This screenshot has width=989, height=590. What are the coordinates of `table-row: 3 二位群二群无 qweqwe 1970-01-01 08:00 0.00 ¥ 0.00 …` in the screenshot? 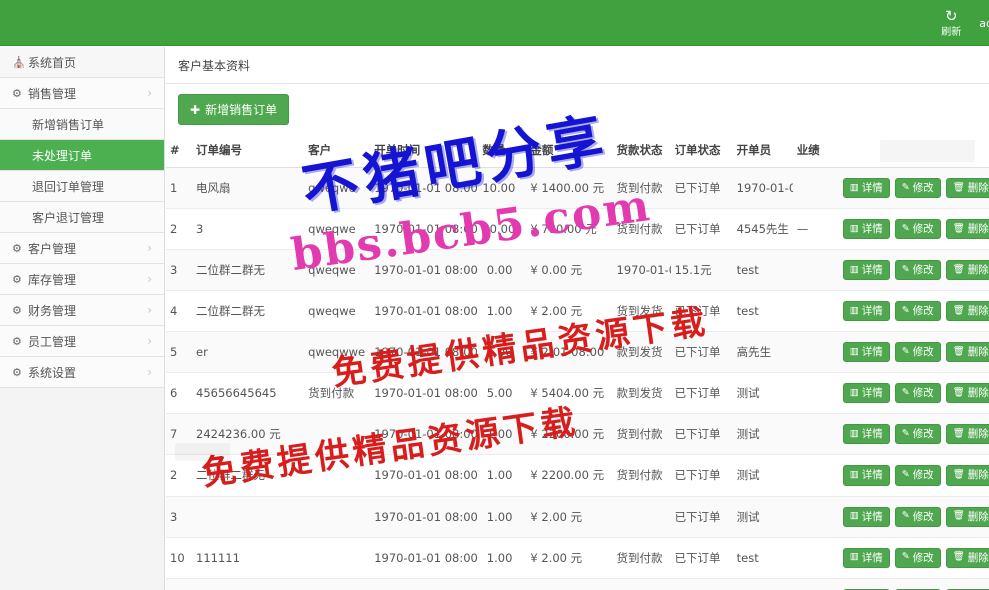 It's located at (577, 270).